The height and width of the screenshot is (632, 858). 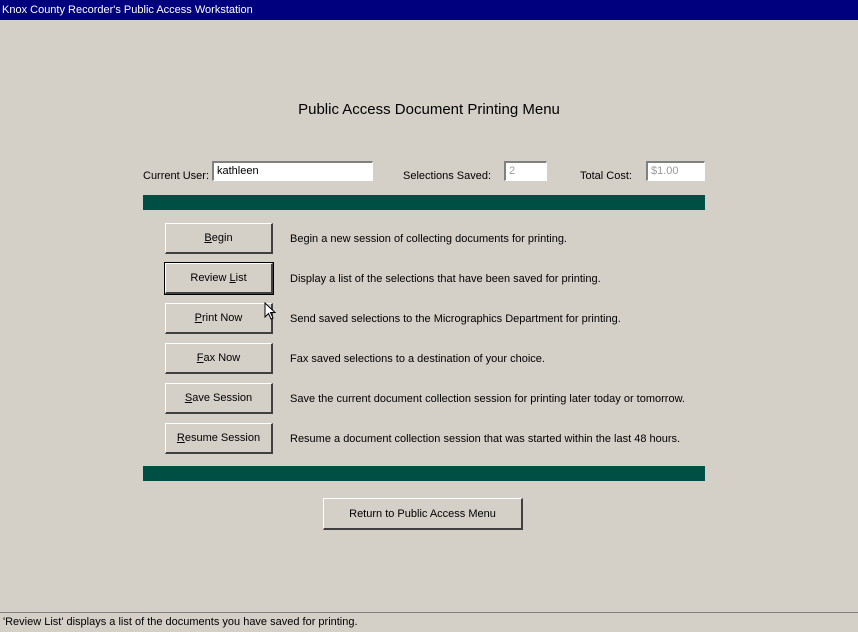 I want to click on current-user-field: kathleen, so click(x=292, y=171).